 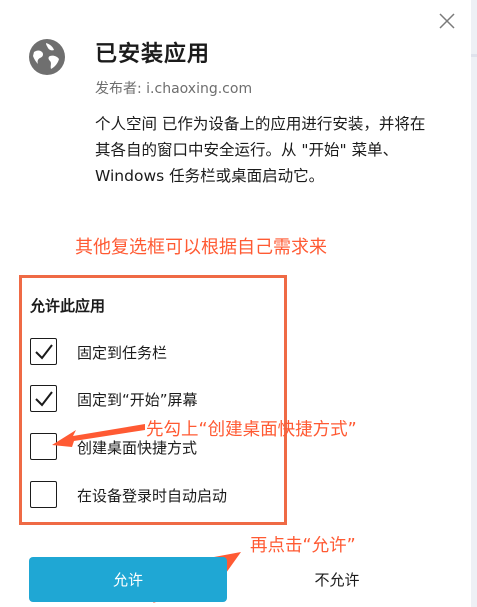 I want to click on deny-button: 不允许, so click(x=337, y=579).